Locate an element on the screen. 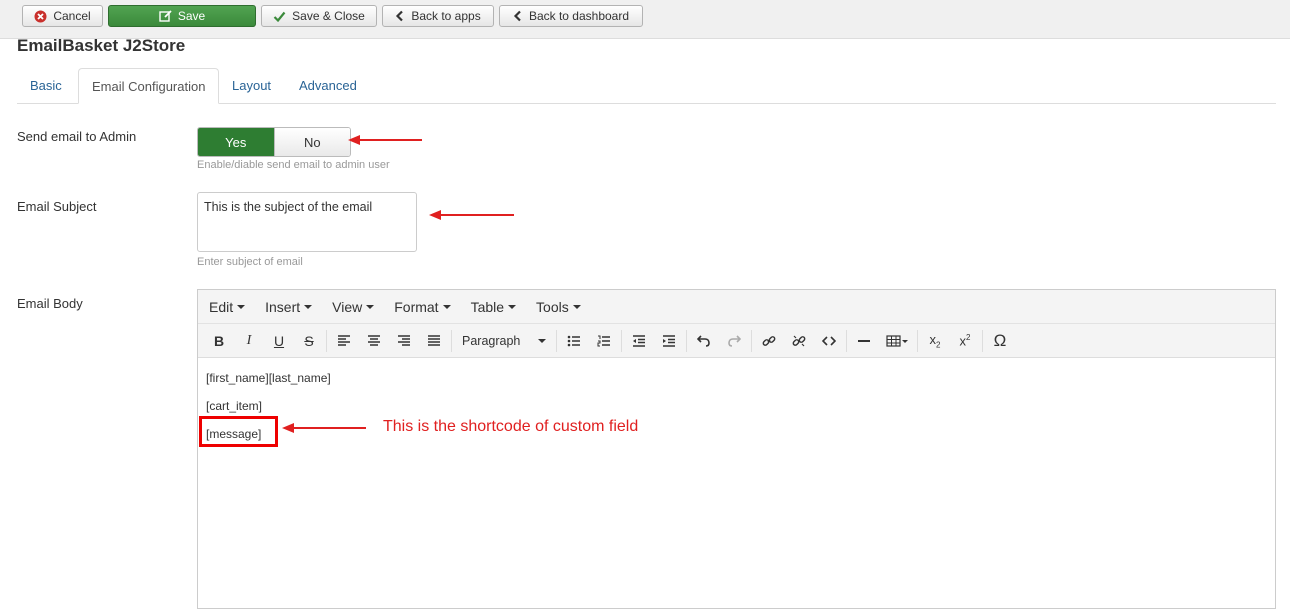 The image size is (1290, 609). annotation-arrows is located at coordinates (398, 284).